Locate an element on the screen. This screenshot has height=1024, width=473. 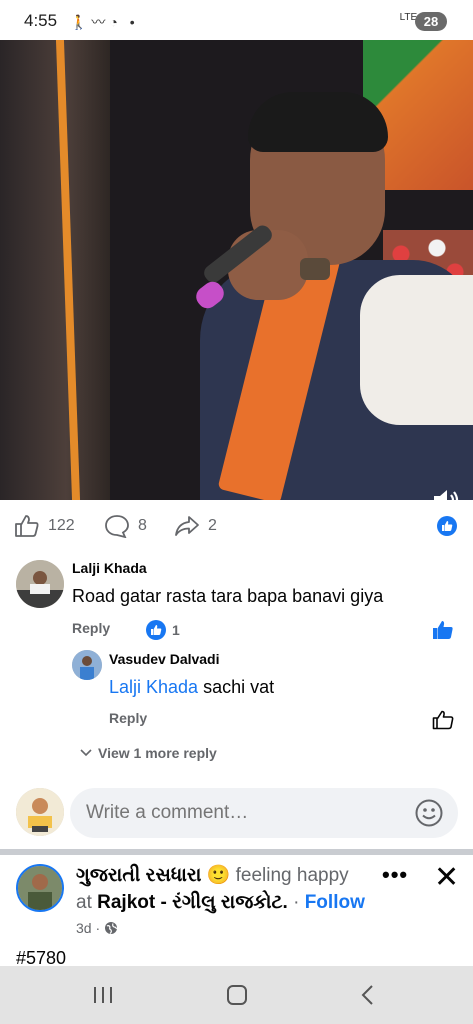
status-notification-icons: 🚶〰◔ • is located at coordinates (104, 22).